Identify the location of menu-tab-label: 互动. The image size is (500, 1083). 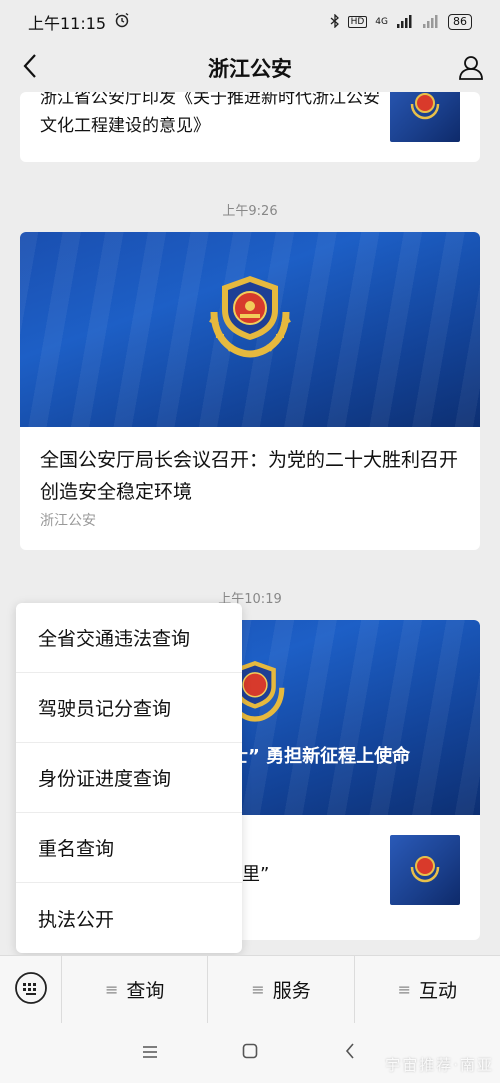
(438, 991).